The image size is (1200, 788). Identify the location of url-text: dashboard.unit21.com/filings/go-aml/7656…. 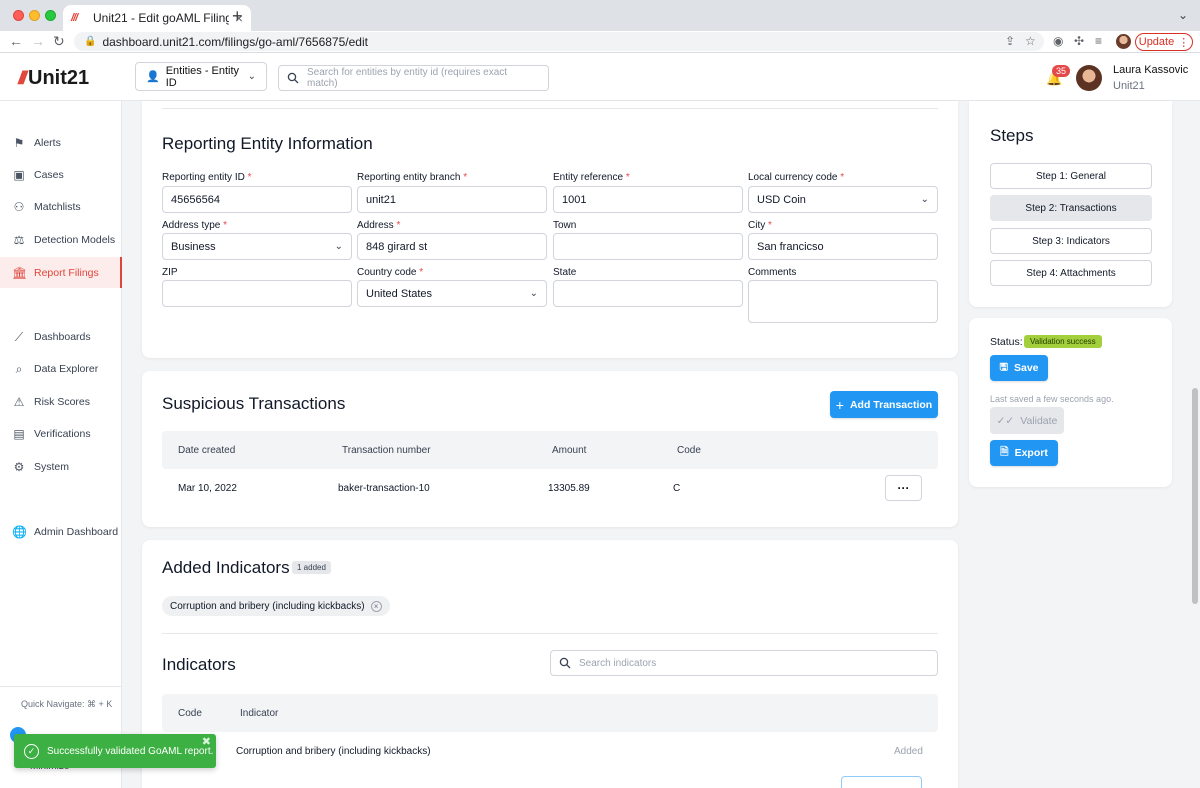
(235, 41).